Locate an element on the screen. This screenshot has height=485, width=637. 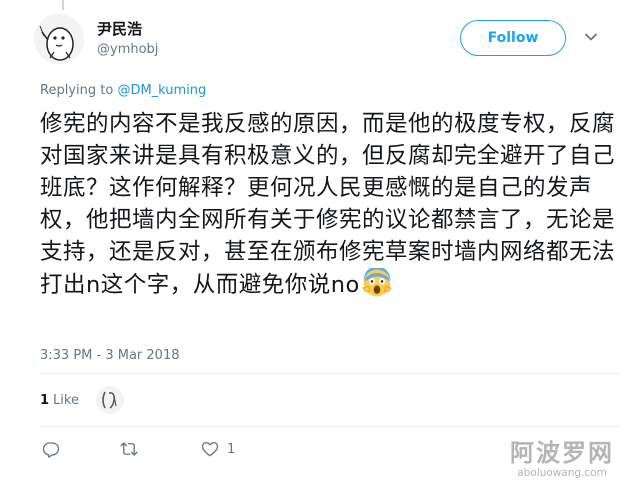
user-handle: @ymhobj is located at coordinates (127, 49).